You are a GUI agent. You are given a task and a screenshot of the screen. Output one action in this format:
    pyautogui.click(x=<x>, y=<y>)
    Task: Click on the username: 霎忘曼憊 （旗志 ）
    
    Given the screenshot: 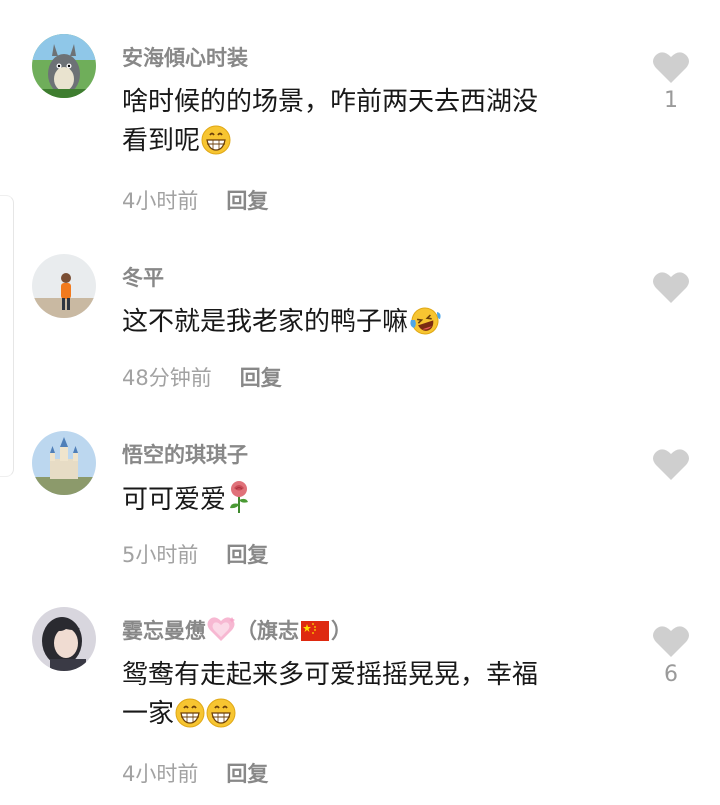 What is the action you would take?
    pyautogui.click(x=237, y=631)
    